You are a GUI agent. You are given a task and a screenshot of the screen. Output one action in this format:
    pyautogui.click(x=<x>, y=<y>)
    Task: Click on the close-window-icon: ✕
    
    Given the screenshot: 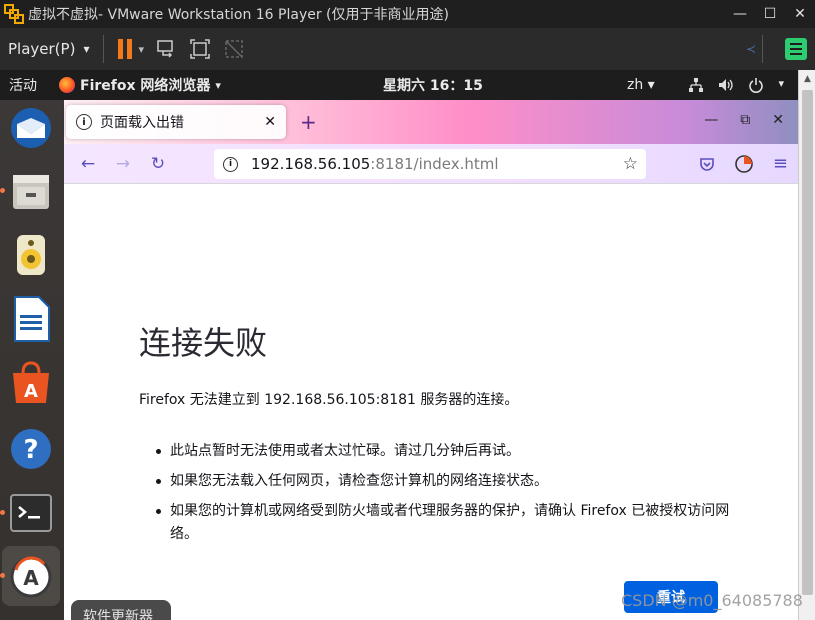 What is the action you would take?
    pyautogui.click(x=778, y=120)
    